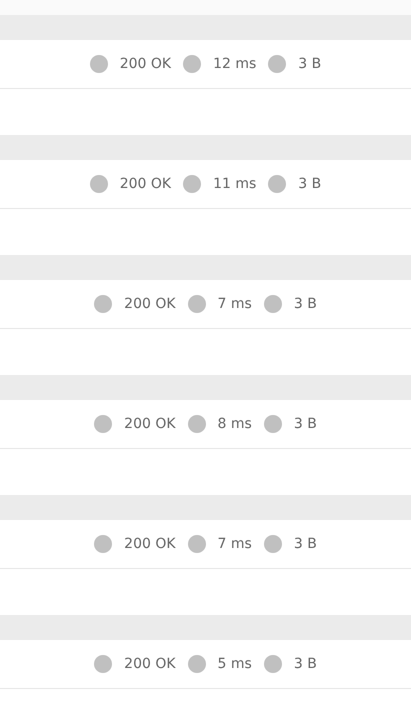  I want to click on time-text: 12 ms, so click(234, 64).